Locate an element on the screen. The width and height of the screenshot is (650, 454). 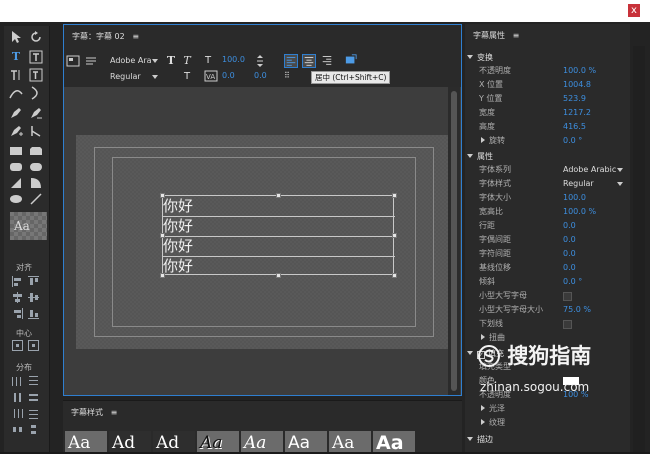
font-size-field: 100.0 is located at coordinates (574, 198).